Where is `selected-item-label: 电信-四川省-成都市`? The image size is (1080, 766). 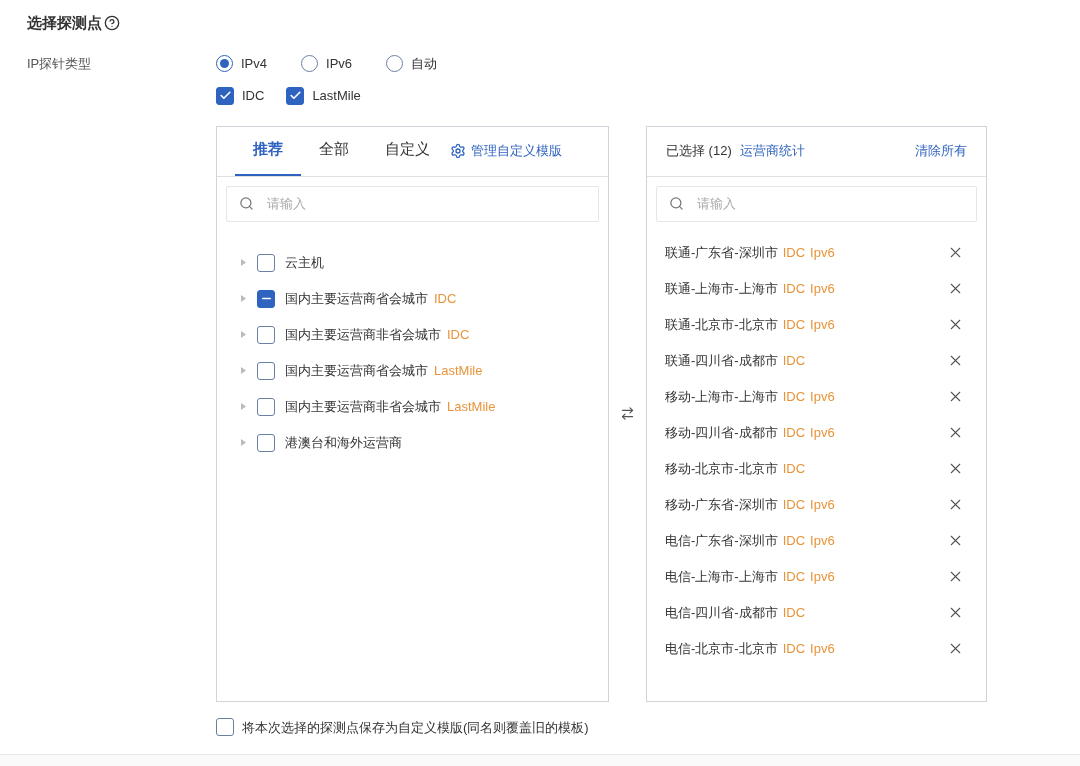
selected-item-label: 电信-四川省-成都市 is located at coordinates (721, 612).